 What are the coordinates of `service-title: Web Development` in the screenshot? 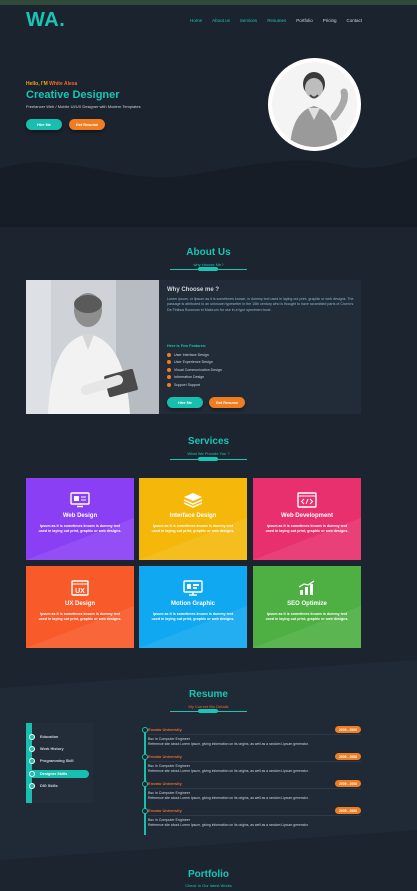 It's located at (307, 516).